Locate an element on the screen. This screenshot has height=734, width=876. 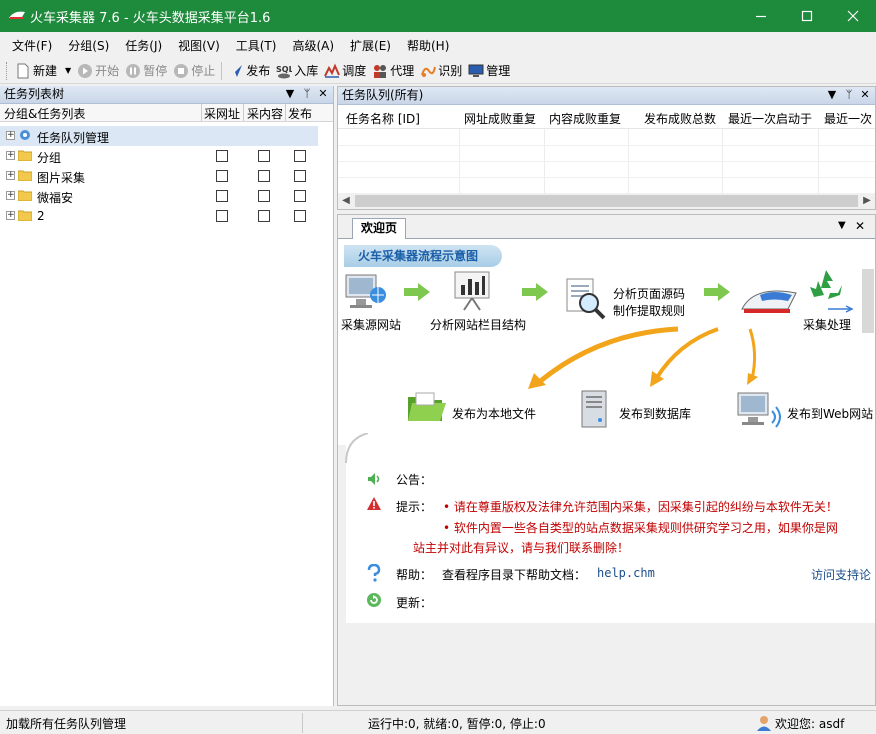
publish-button: 发布 is located at coordinates (249, 71).